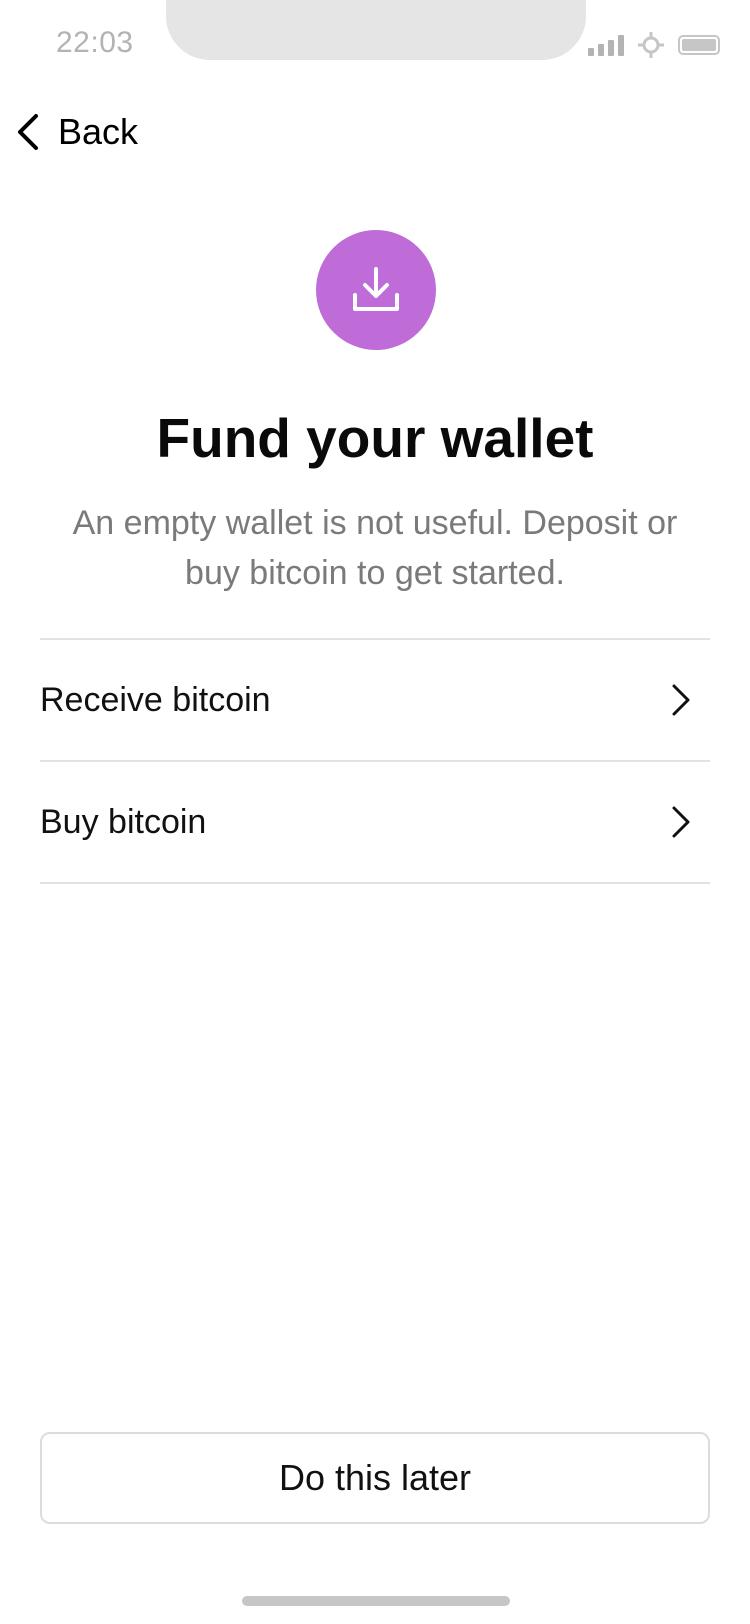  I want to click on buy-bitcoin-option: Buy bitcoin, so click(375, 823).